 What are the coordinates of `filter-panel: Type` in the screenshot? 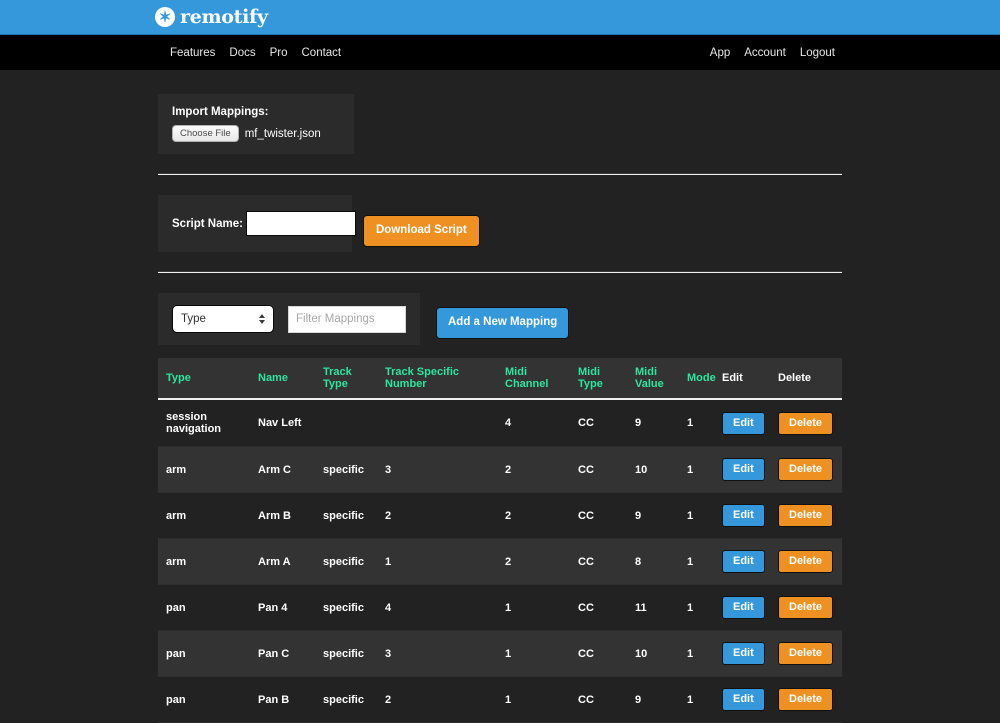 It's located at (289, 319).